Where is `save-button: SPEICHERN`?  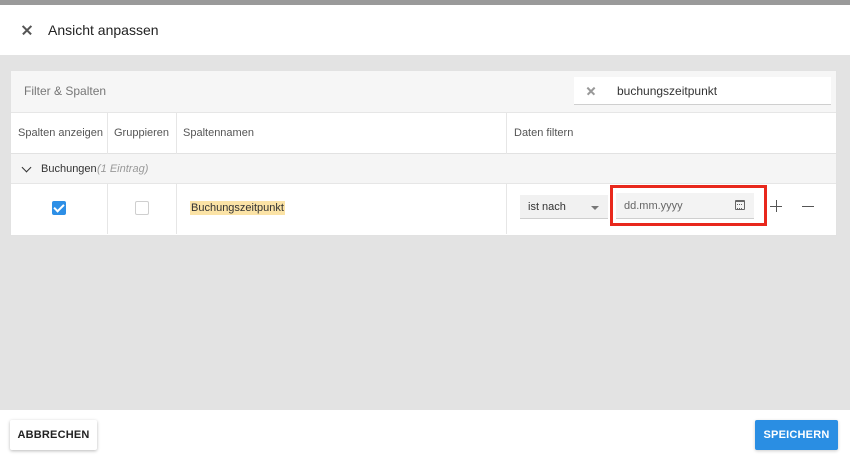
save-button: SPEICHERN is located at coordinates (796, 435).